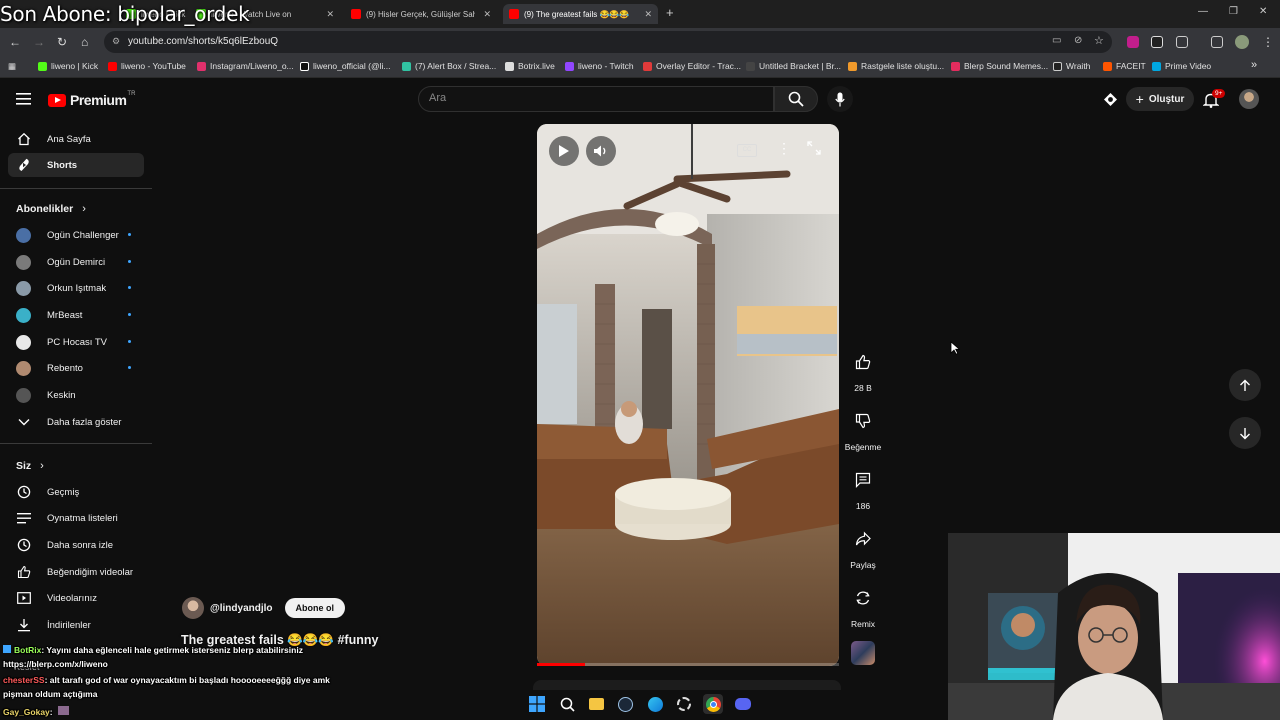 This screenshot has width=1280, height=720. I want to click on bookmark-item: Prime Video, so click(1181, 66).